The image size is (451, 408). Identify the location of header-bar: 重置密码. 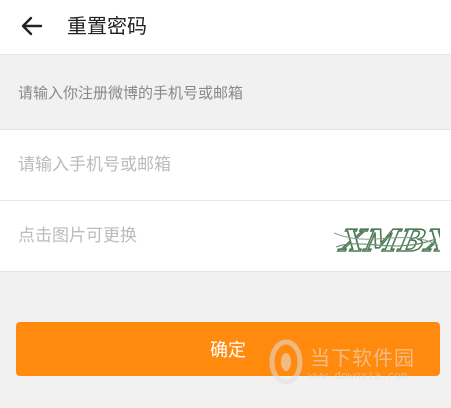
(225, 27).